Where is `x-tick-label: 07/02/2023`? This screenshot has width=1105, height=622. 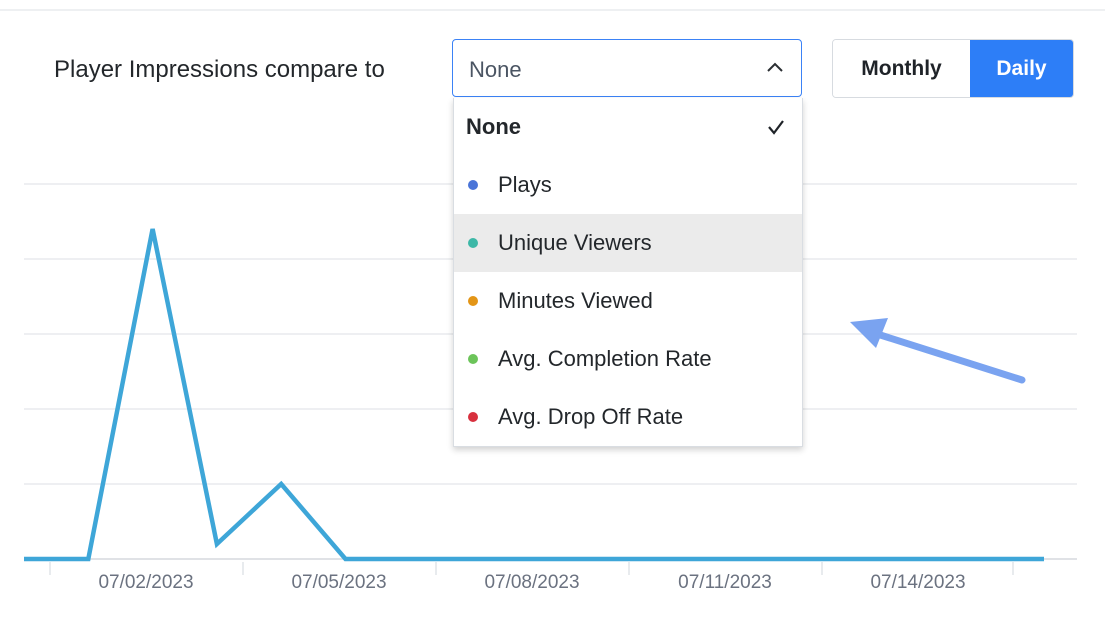
x-tick-label: 07/02/2023 is located at coordinates (146, 582).